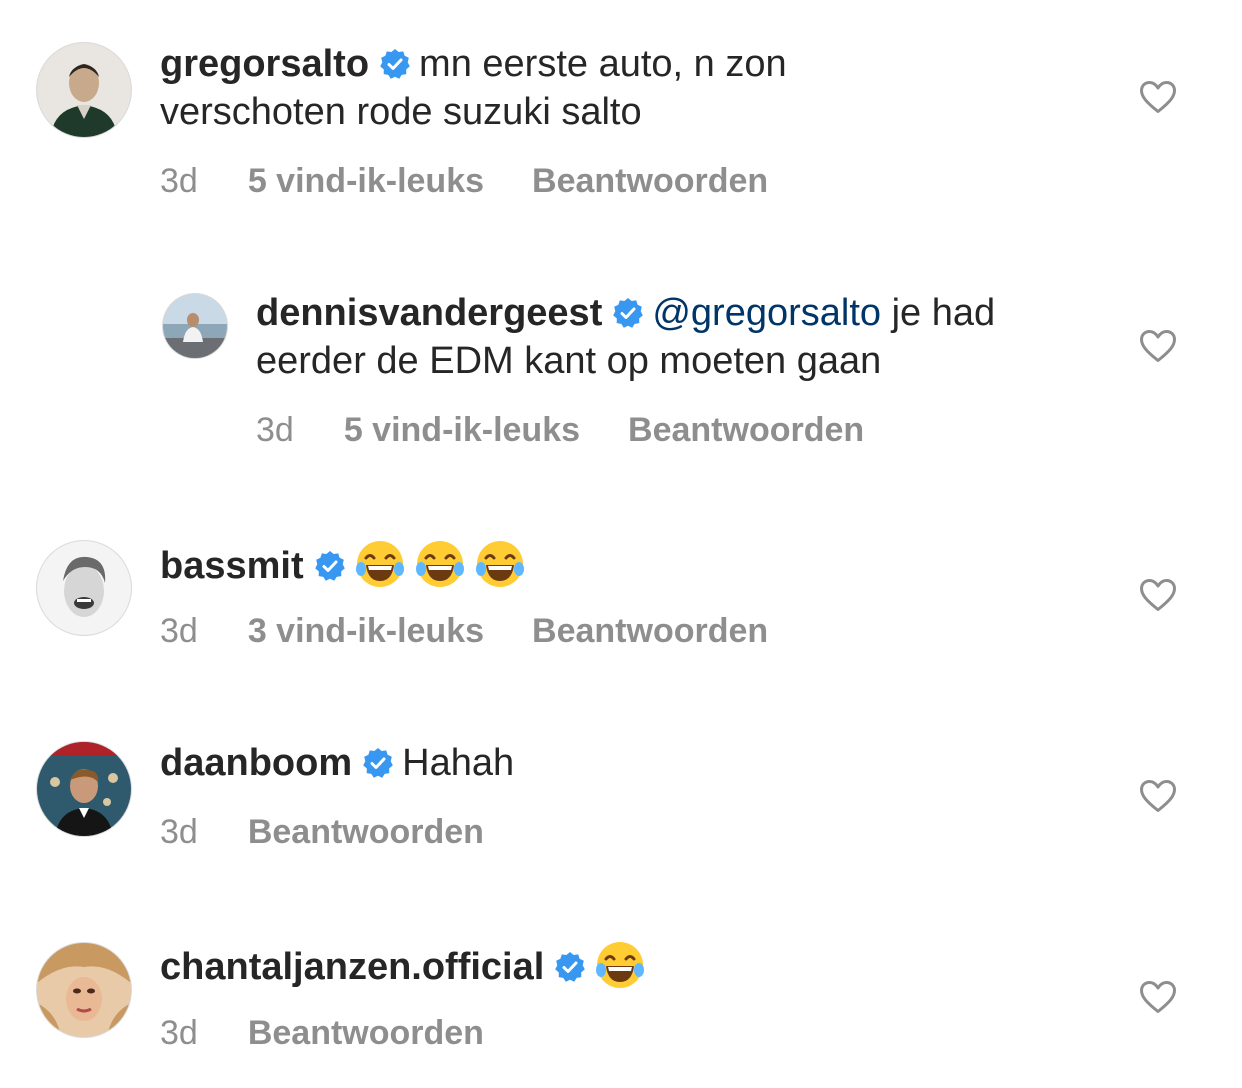 The height and width of the screenshot is (1088, 1242). I want to click on comment-text: daanboom Hahah, so click(540, 763).